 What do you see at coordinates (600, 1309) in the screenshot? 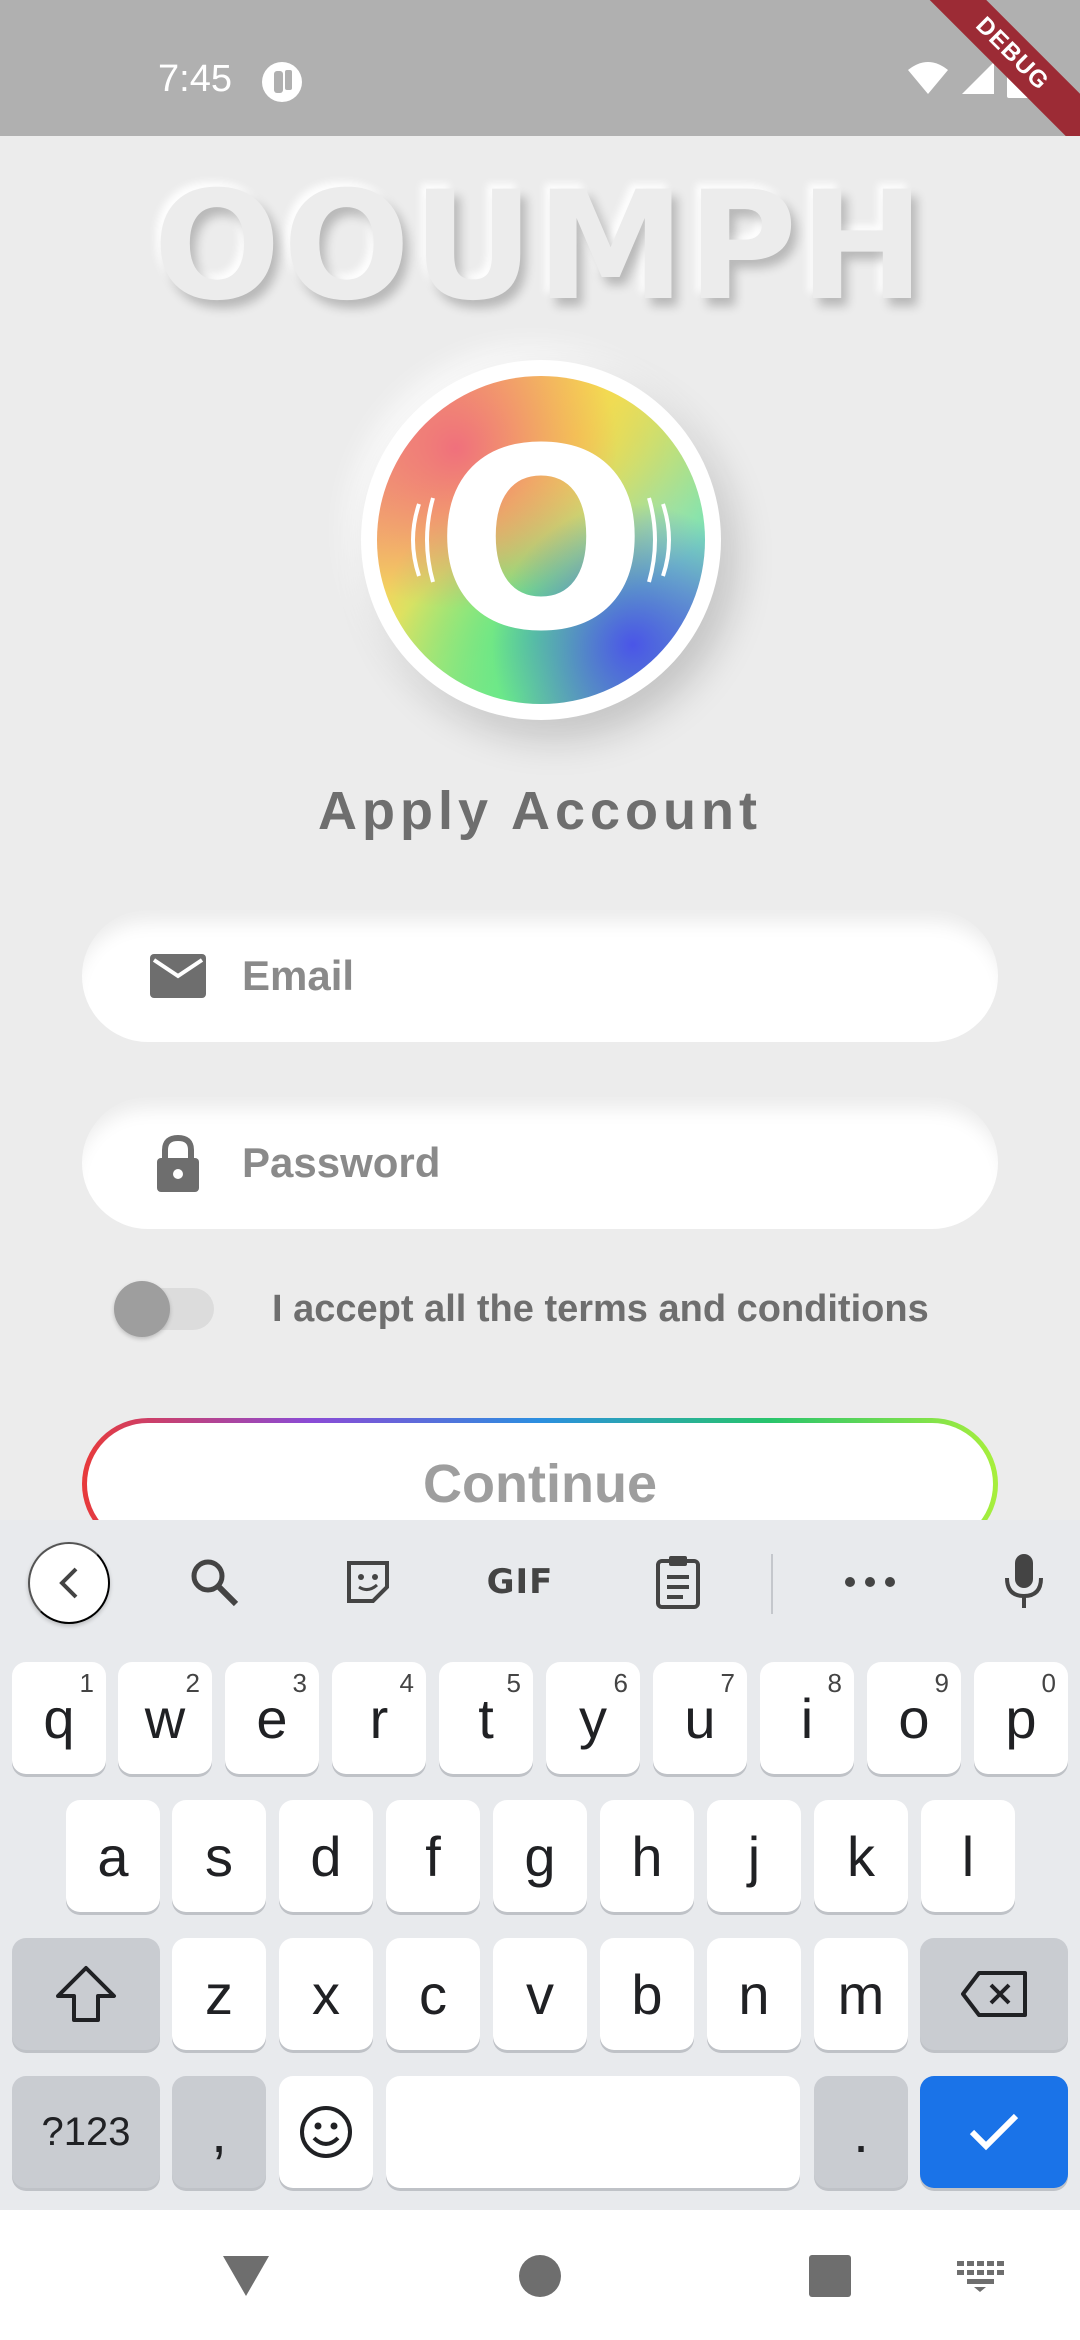
I see `terms-label: I accept all the terms and conditions` at bounding box center [600, 1309].